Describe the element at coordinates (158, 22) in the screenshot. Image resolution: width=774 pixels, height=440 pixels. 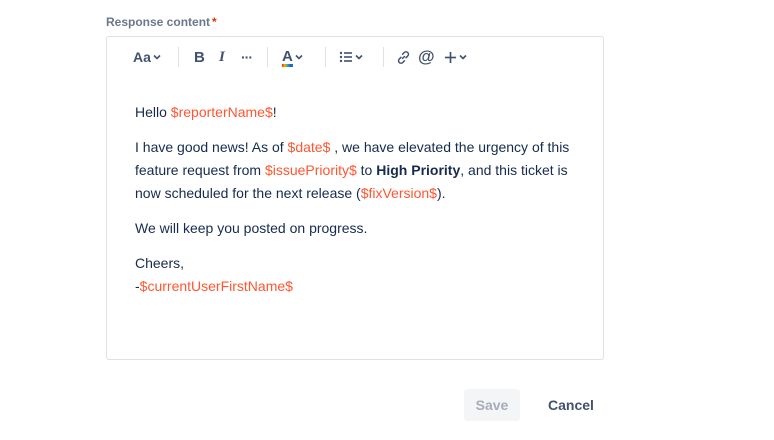
I see `label-text: Response content` at that location.